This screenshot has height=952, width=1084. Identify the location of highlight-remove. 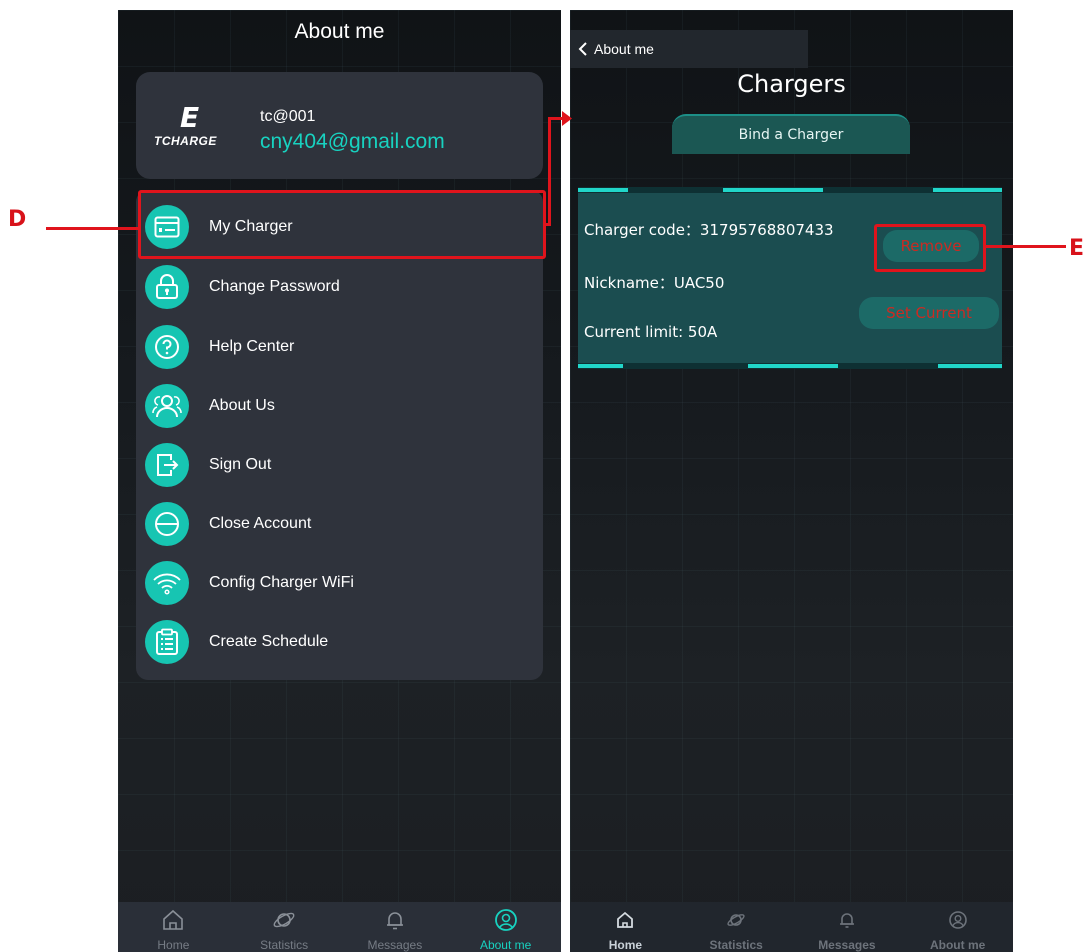
(930, 248).